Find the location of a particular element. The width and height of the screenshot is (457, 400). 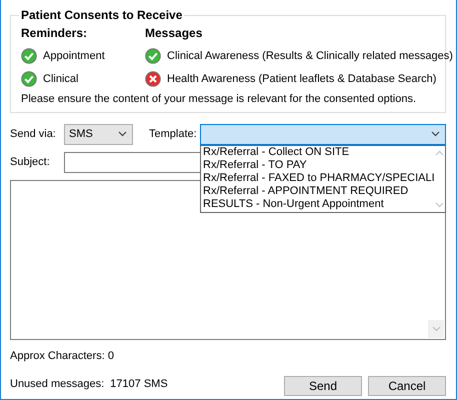

group-title: Patient Consents to Receive is located at coordinates (102, 15).